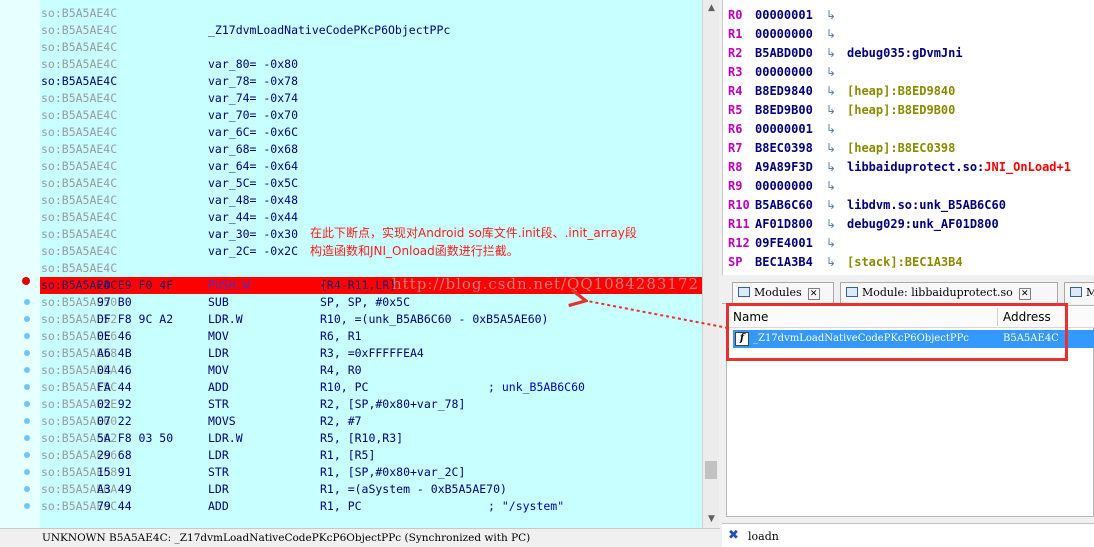  I want to click on register-row: R7 B8EC0398 ↳ [heap]:B8EC0398, so click(908, 148).